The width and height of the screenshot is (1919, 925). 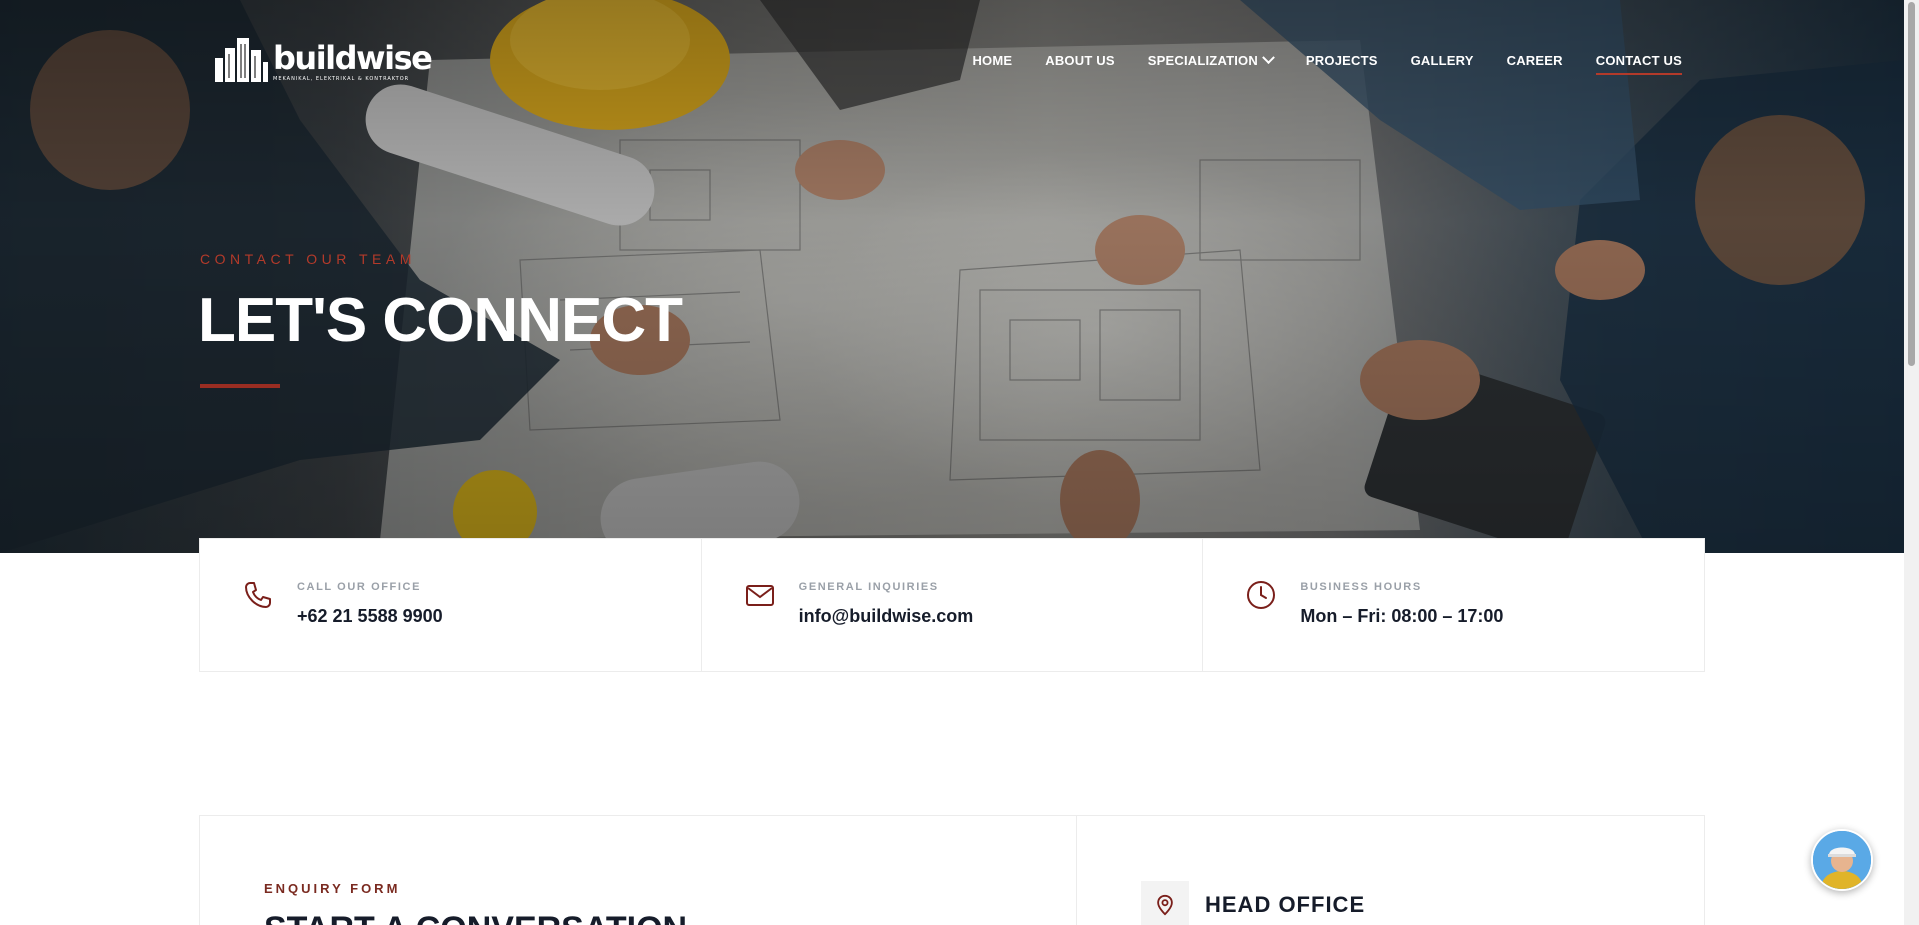 What do you see at coordinates (1638, 60) in the screenshot?
I see `nav-contact-us-label: CONTACT US` at bounding box center [1638, 60].